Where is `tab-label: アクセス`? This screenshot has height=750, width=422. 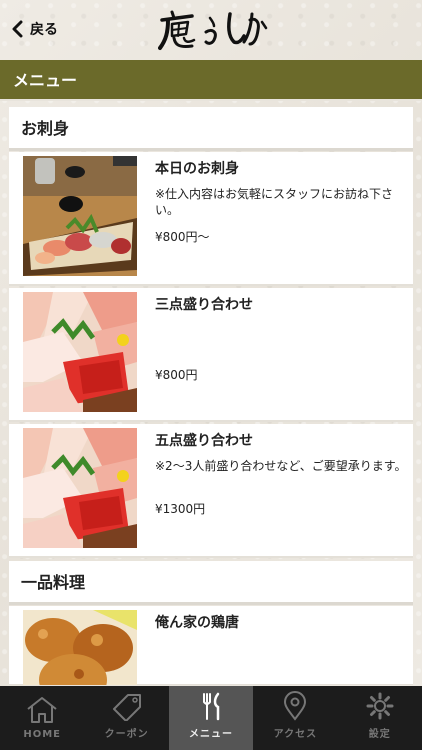
tab-label: アクセス is located at coordinates (295, 734).